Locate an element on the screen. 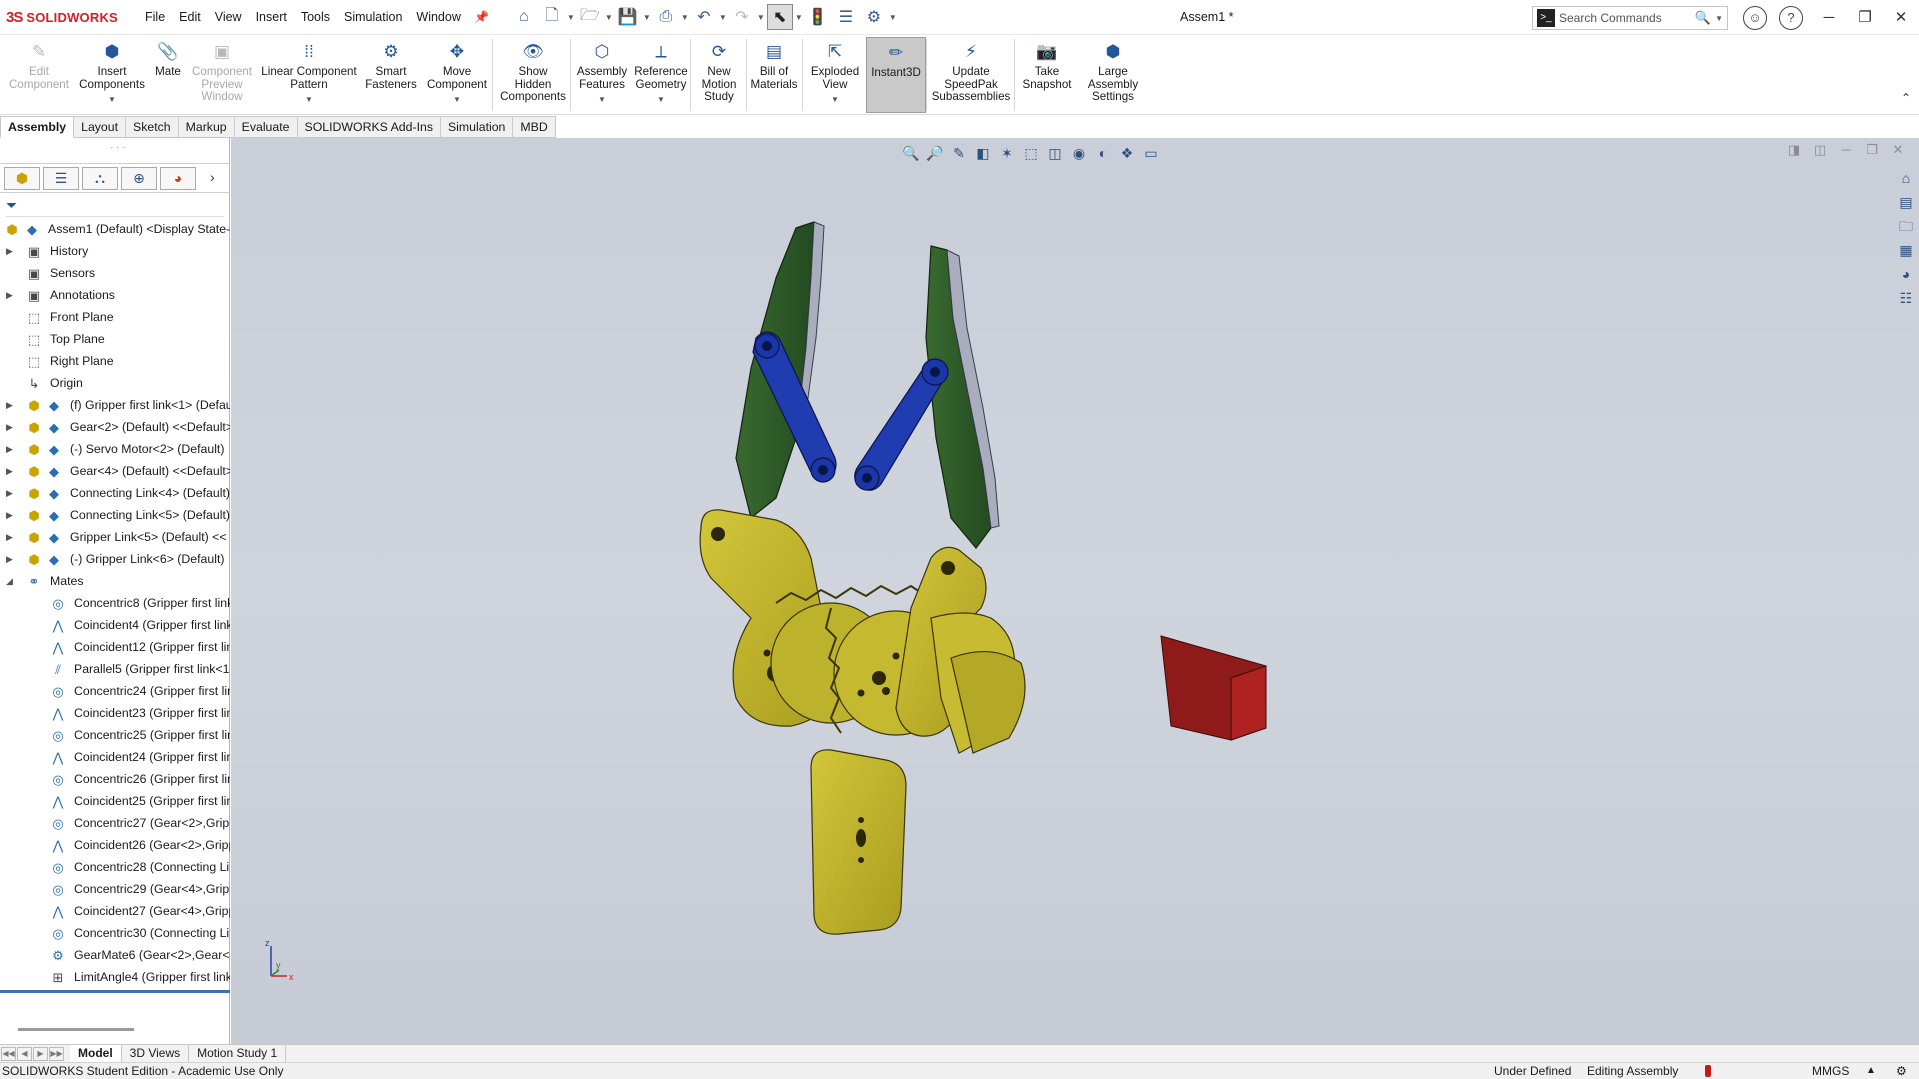 The image size is (1919, 1079). undo-icon: ↶ is located at coordinates (704, 17).